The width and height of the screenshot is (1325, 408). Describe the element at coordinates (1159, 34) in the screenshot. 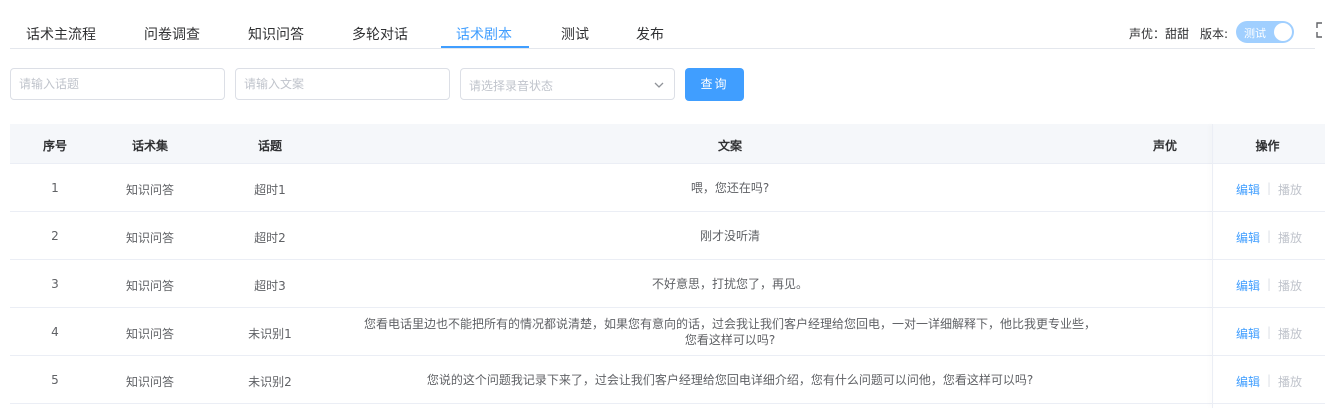

I see `voice-actor-label: 声优：甜甜` at that location.